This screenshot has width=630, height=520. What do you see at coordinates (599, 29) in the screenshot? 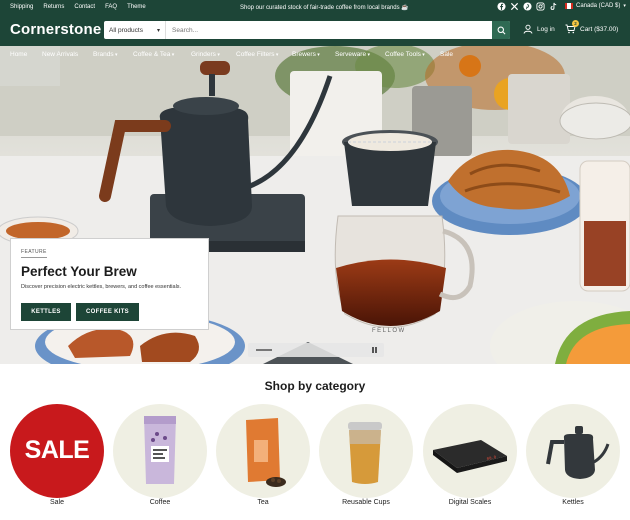
I see `cart-label: Cart ($37.00)` at bounding box center [599, 29].